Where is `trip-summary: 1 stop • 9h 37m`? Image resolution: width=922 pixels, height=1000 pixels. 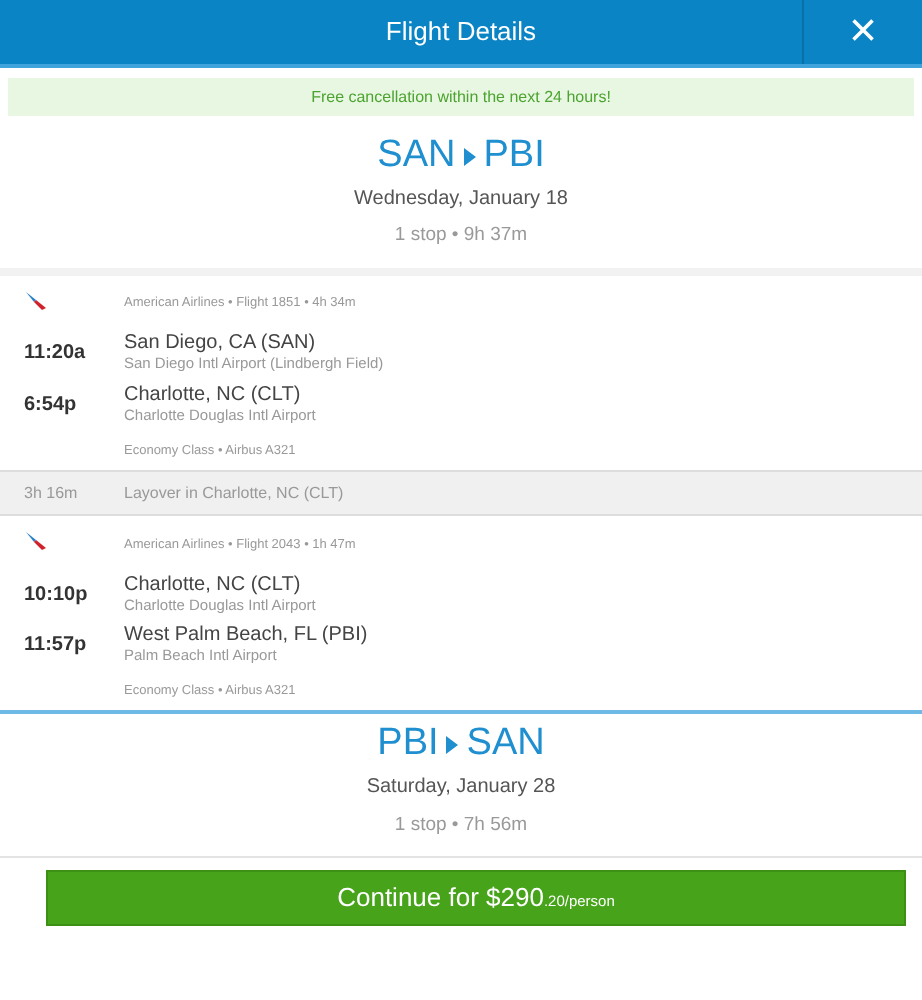 trip-summary: 1 stop • 9h 37m is located at coordinates (461, 235).